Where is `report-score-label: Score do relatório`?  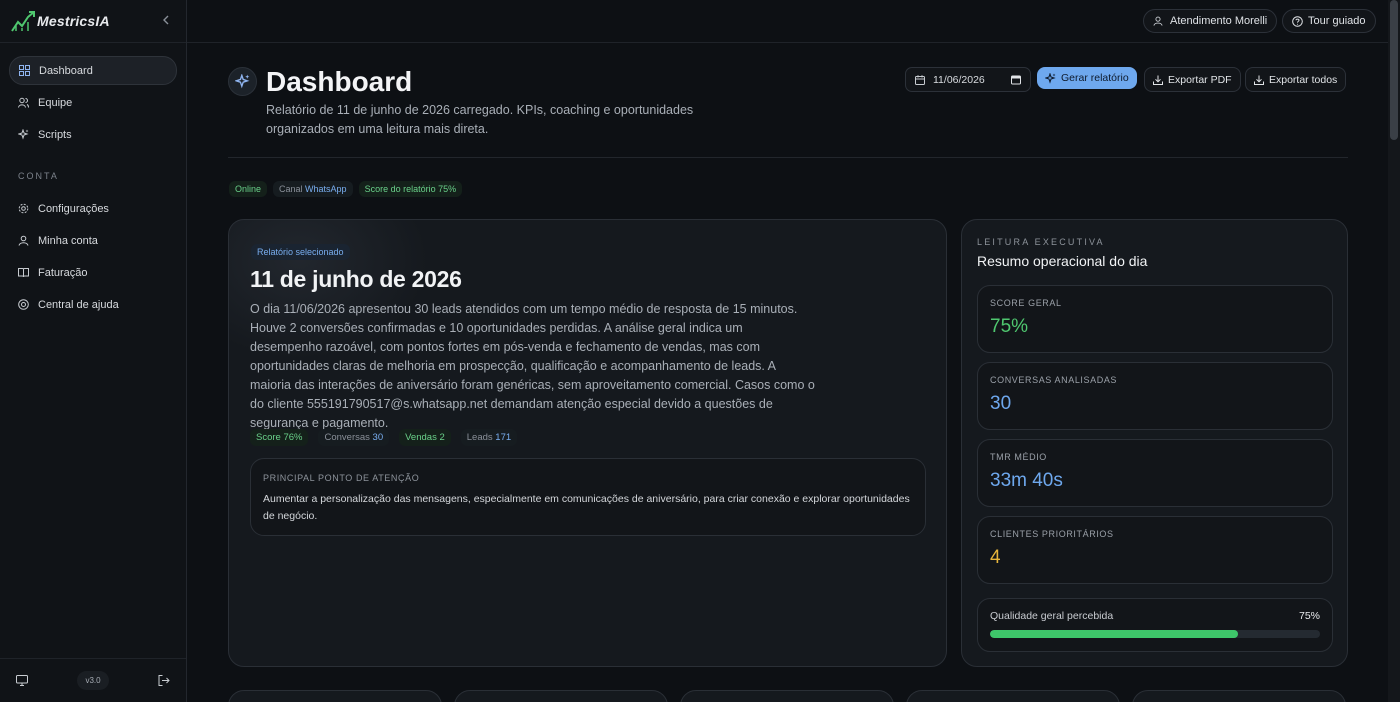 report-score-label: Score do relatório is located at coordinates (400, 189).